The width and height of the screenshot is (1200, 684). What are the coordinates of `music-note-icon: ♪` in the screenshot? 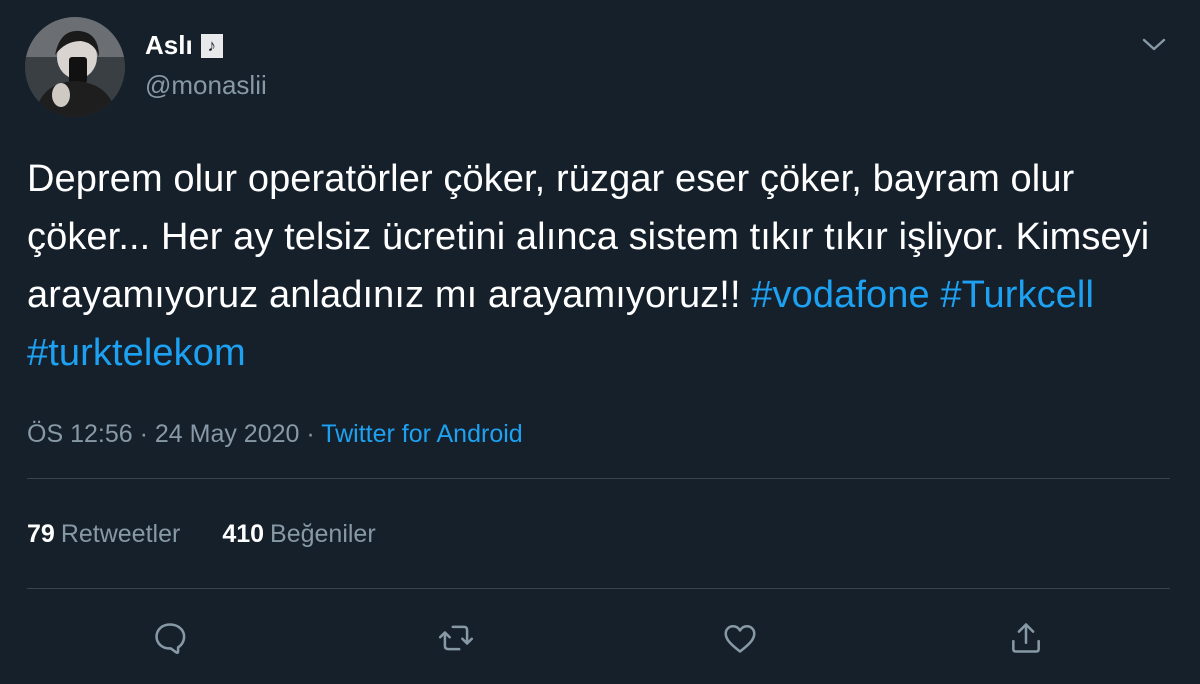 It's located at (211, 45).